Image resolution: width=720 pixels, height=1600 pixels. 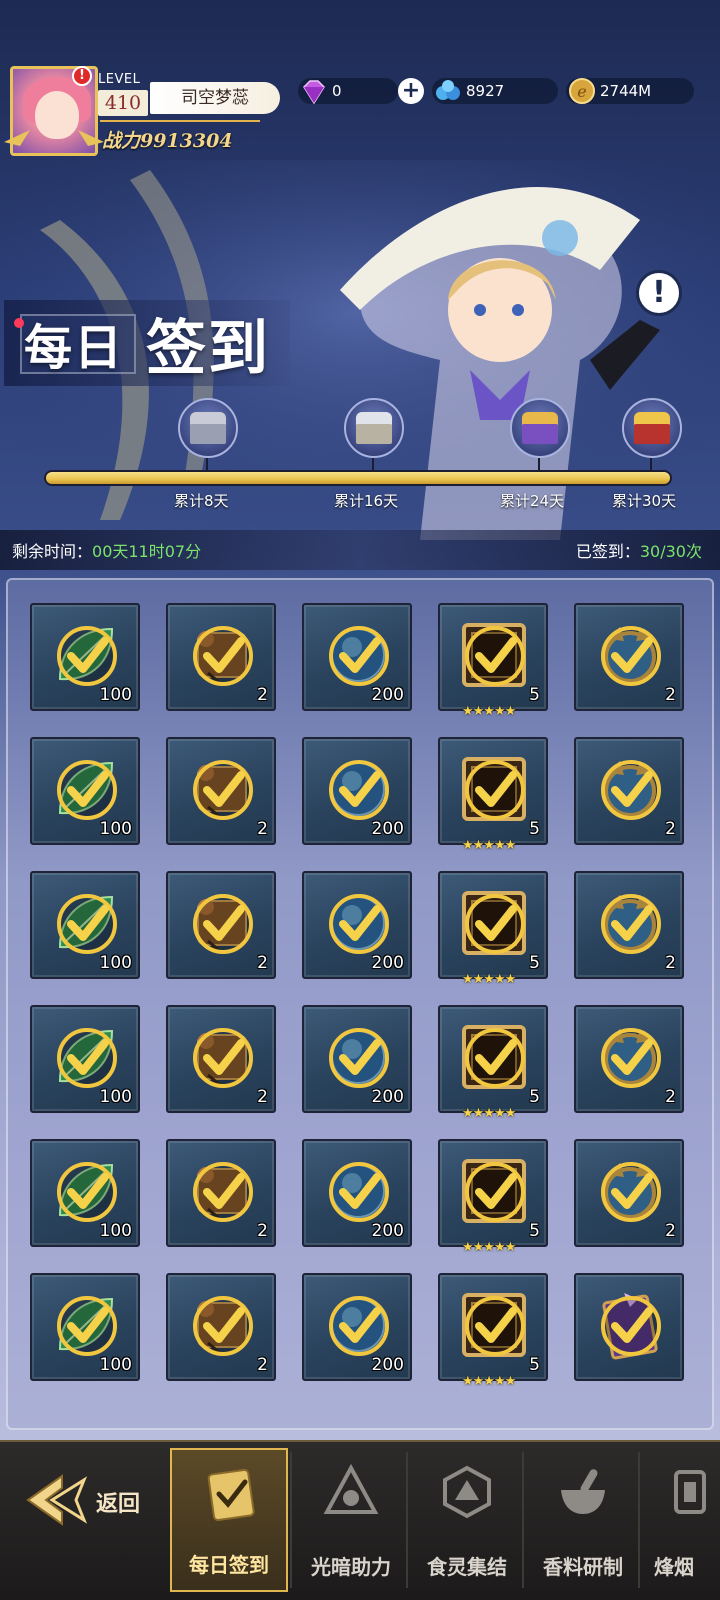 What do you see at coordinates (467, 1567) in the screenshot?
I see `tab-label: 食灵集结` at bounding box center [467, 1567].